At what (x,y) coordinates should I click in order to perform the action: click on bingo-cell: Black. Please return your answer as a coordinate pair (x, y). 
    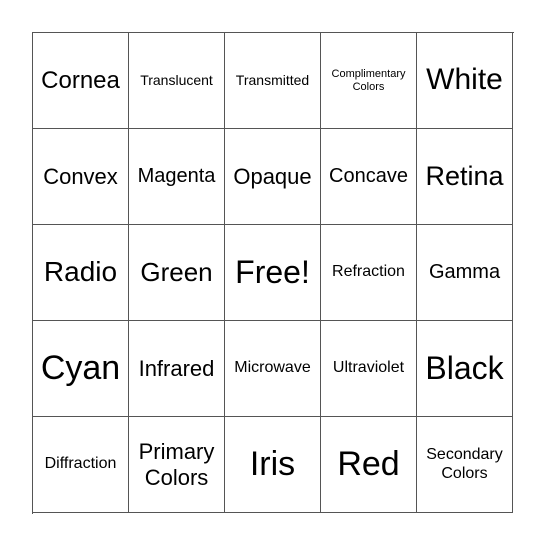
    Looking at the image, I should click on (465, 369).